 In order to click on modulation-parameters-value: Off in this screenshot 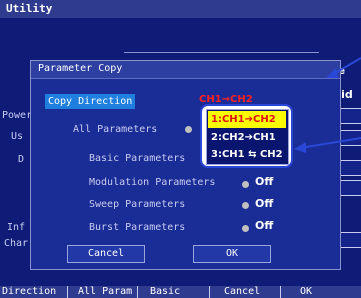, I will do `click(264, 181)`.